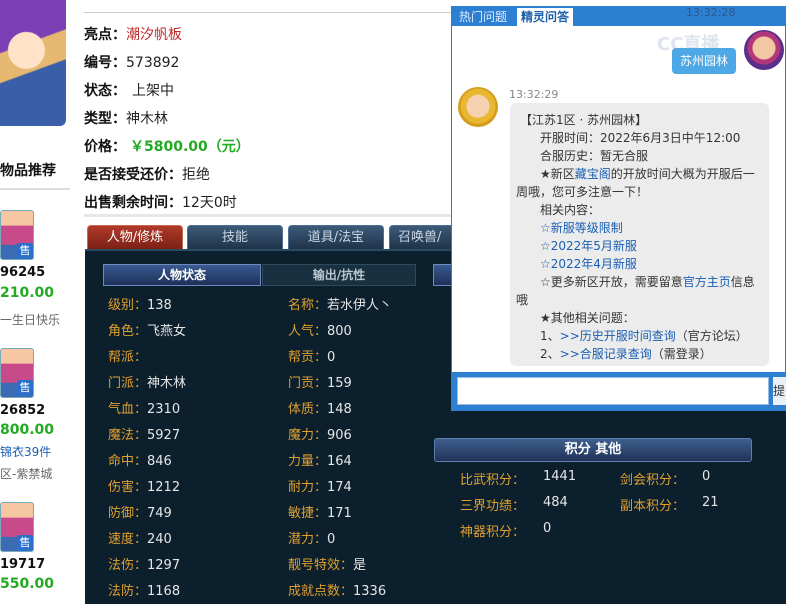 The image size is (786, 604). What do you see at coordinates (128, 409) in the screenshot?
I see `stat-label: 气血：` at bounding box center [128, 409].